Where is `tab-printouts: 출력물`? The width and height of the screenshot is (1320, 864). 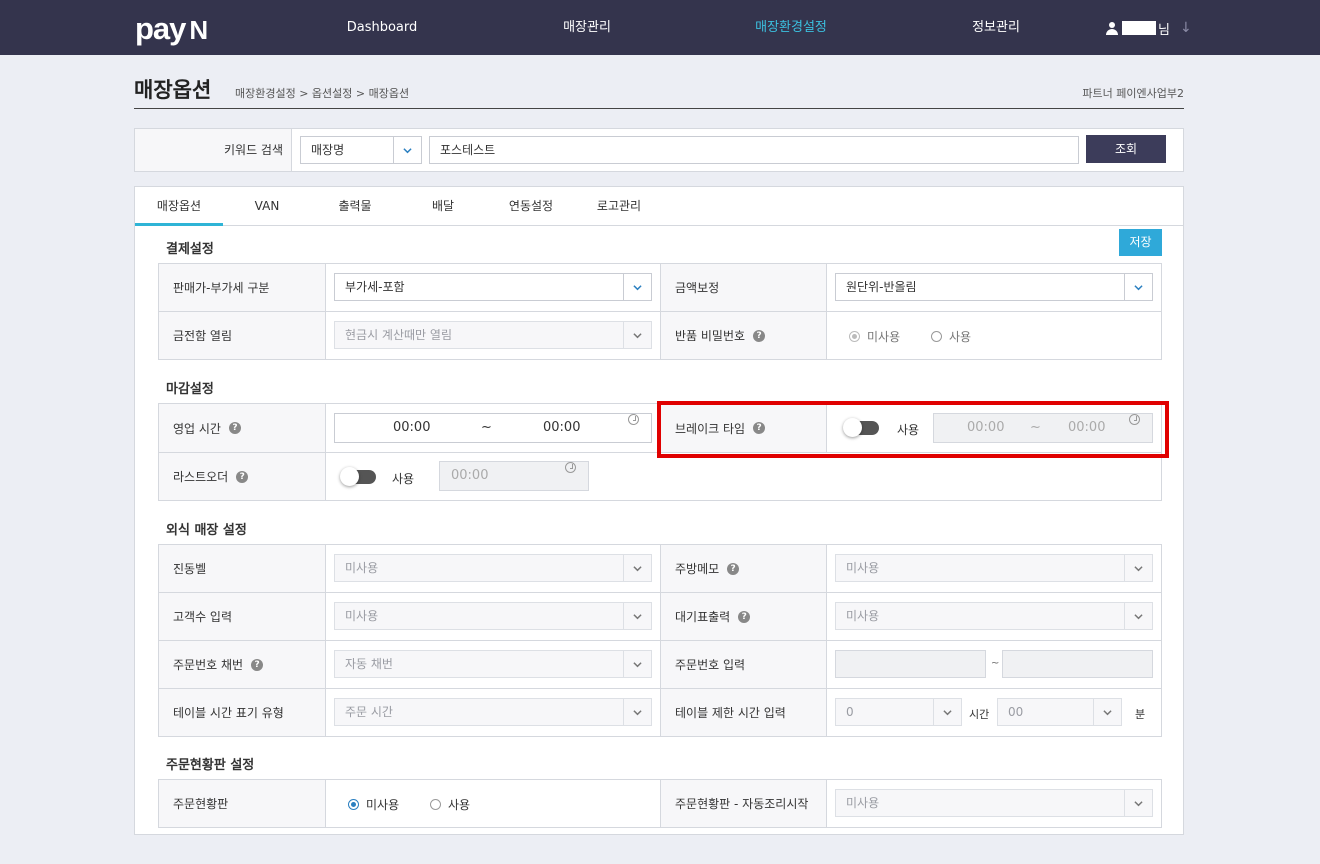 tab-printouts: 출력물 is located at coordinates (355, 206).